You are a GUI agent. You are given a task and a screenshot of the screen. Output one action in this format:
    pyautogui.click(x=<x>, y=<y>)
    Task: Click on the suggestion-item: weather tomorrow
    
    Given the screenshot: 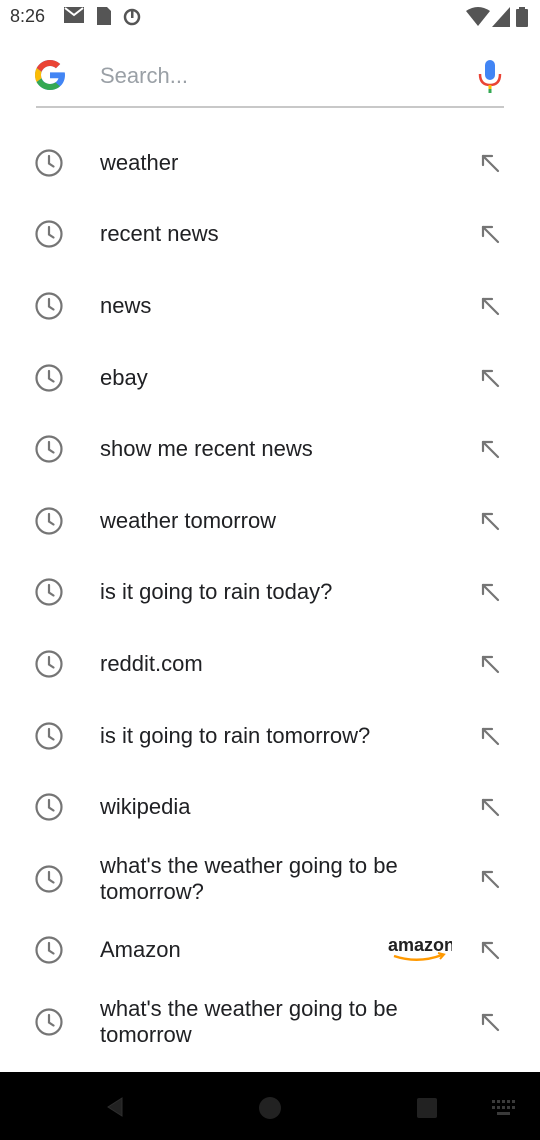 What is the action you would take?
    pyautogui.click(x=270, y=521)
    